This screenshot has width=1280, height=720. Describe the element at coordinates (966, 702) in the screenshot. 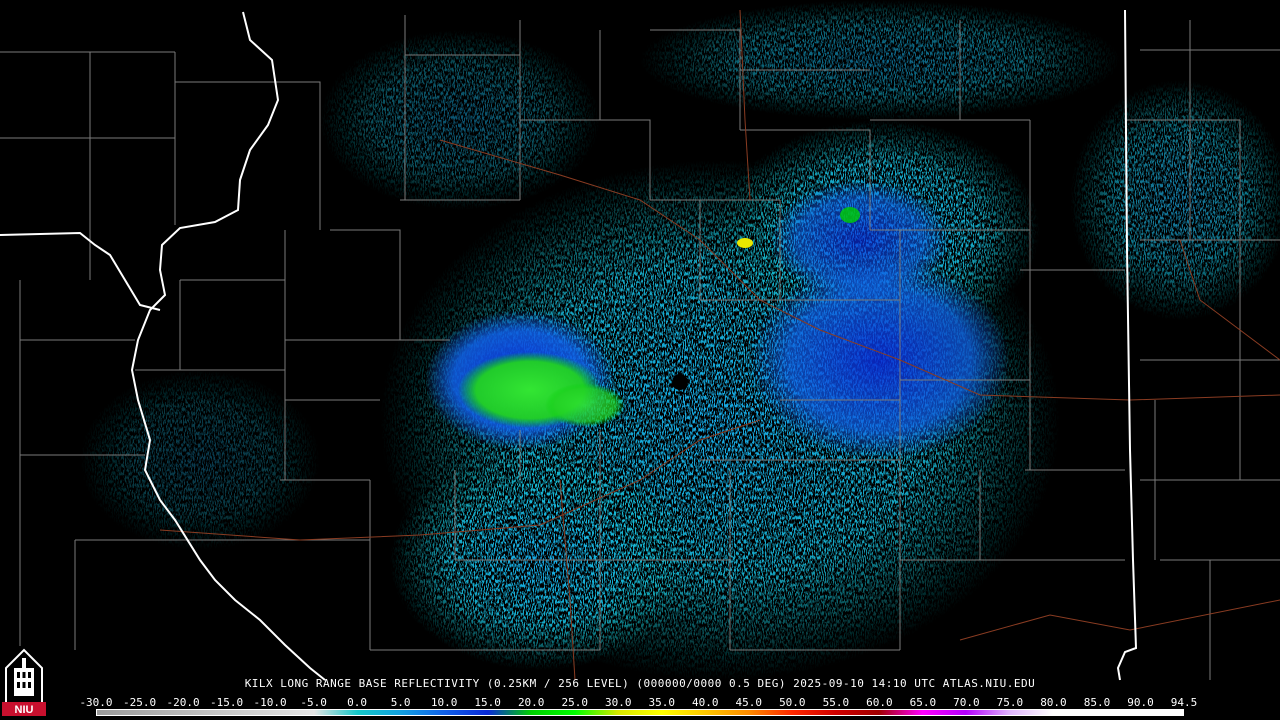

I see `scale-label: 70.0` at that location.